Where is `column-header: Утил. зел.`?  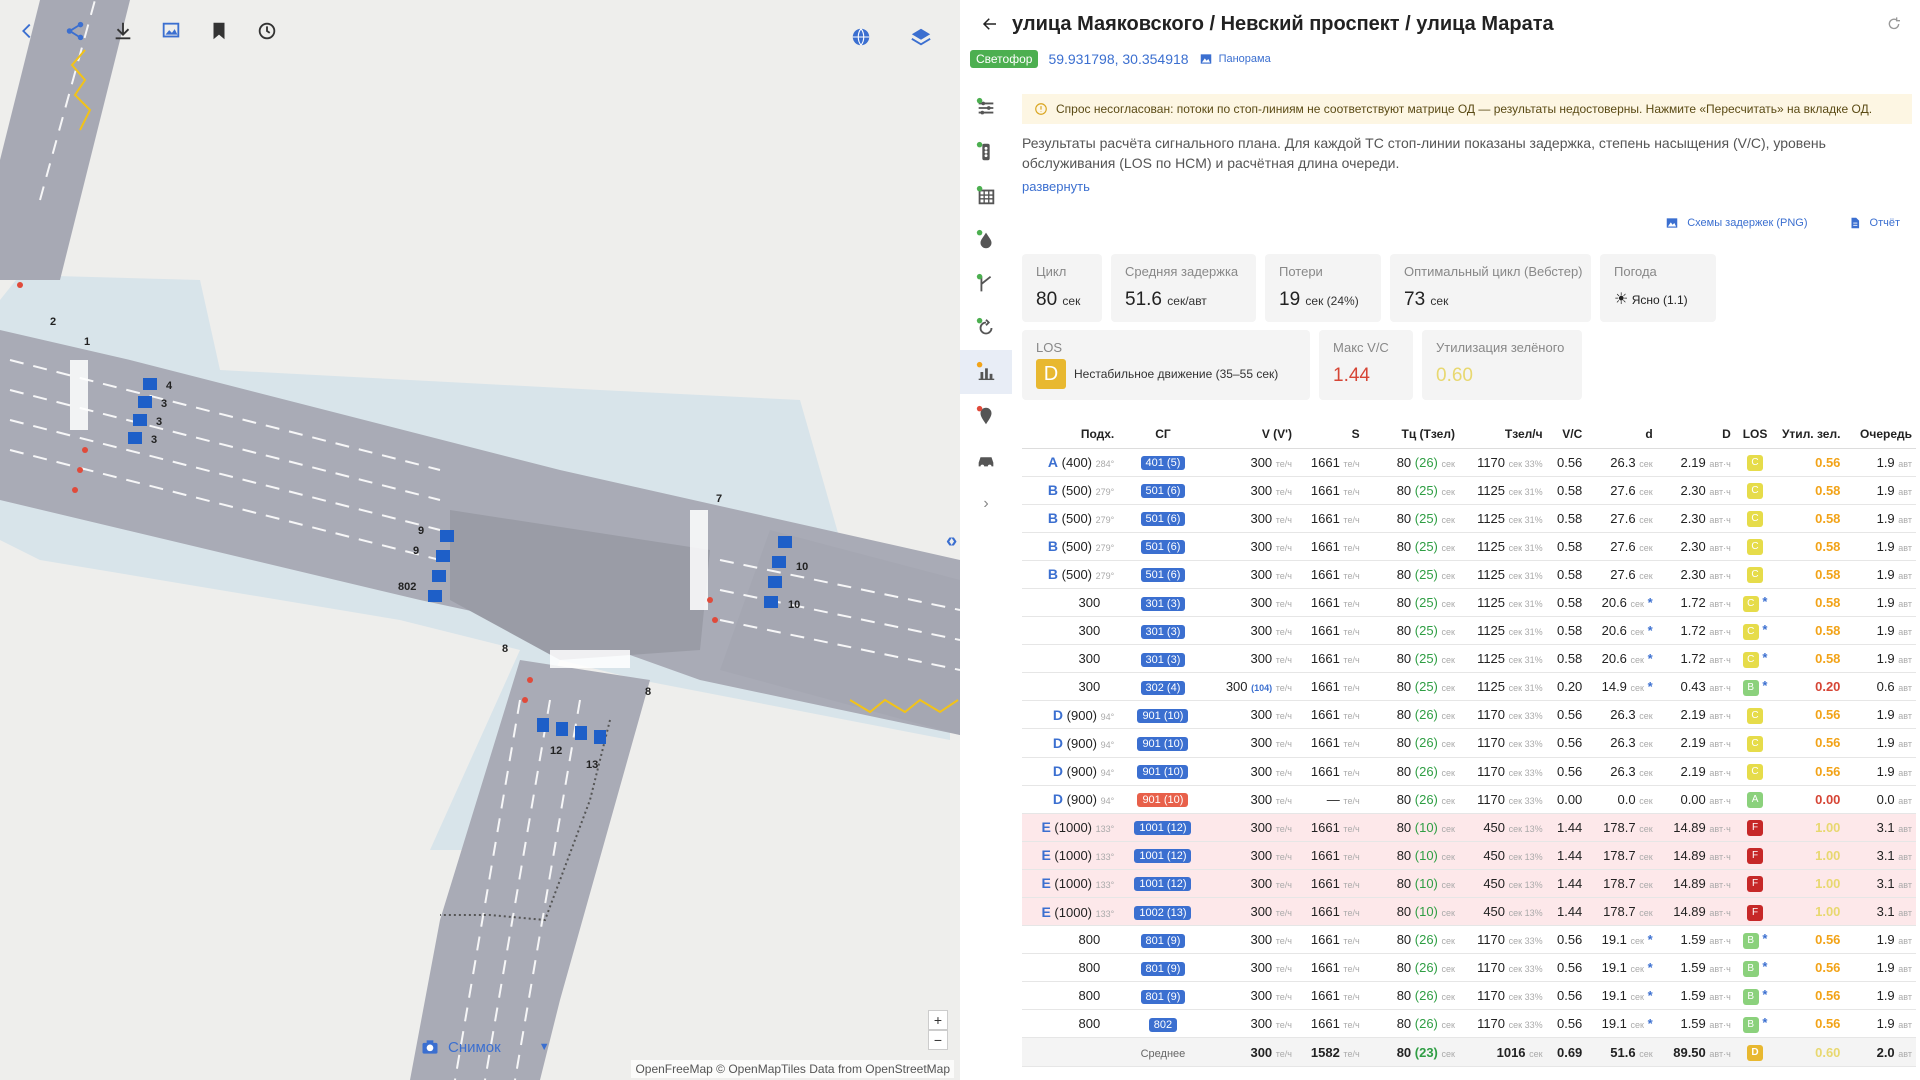 column-header: Утил. зел. is located at coordinates (1810, 434).